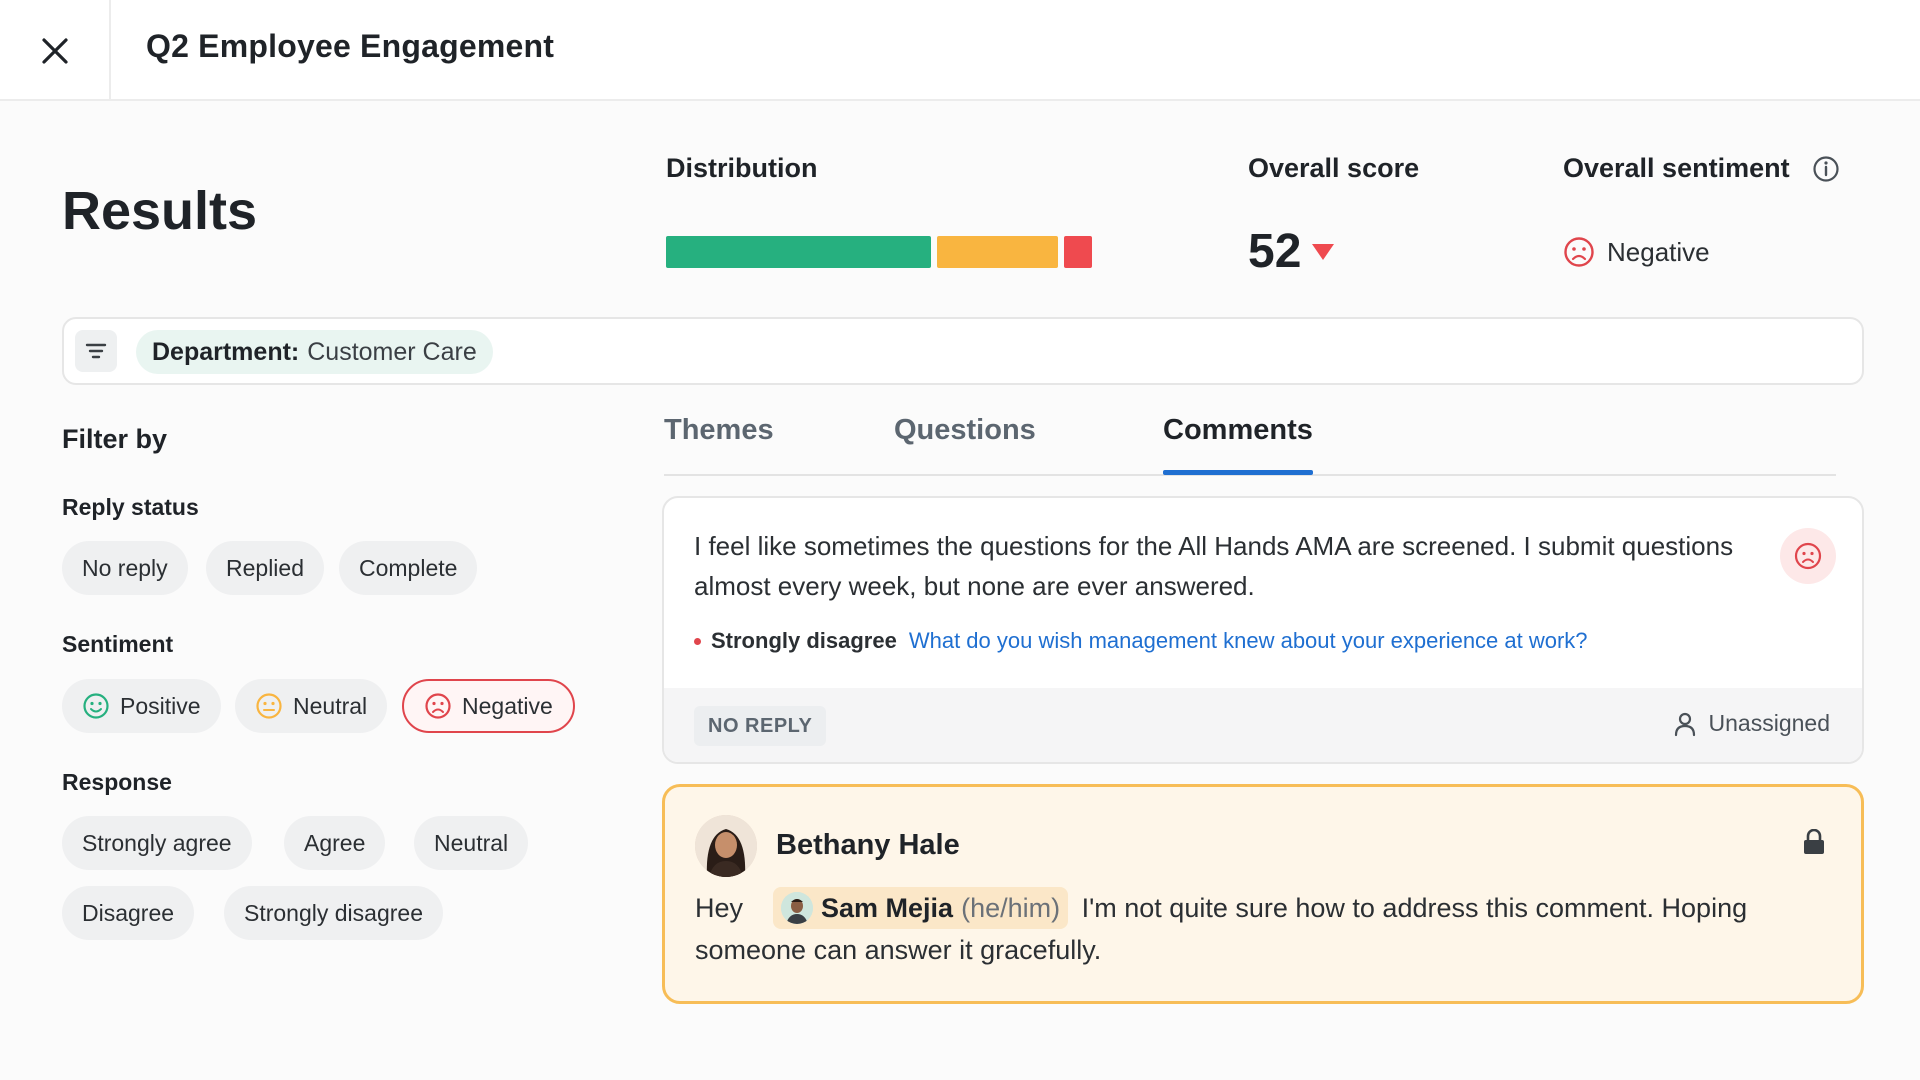  I want to click on results-tabs: Themes Questions Comments, so click(1250, 445).